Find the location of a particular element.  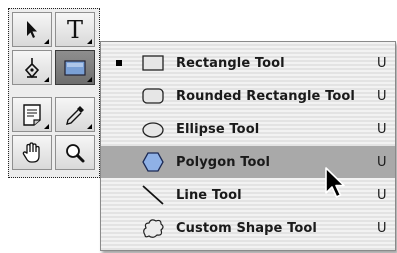

menu-item-label: Polygon Tool is located at coordinates (223, 162).